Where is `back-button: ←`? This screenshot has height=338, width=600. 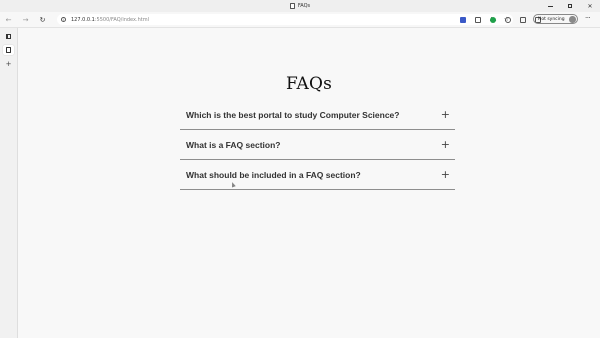
back-button: ← is located at coordinates (8, 19).